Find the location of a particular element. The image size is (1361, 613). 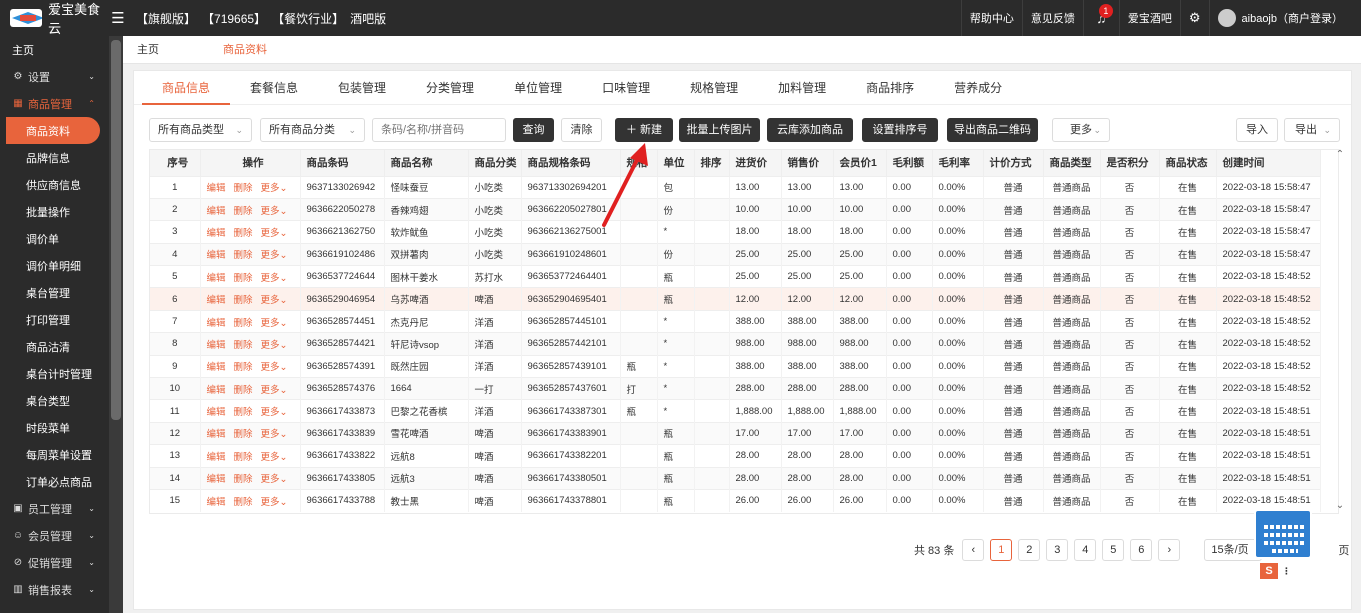

set-sort-number-button: 设置排序号 is located at coordinates (900, 130).